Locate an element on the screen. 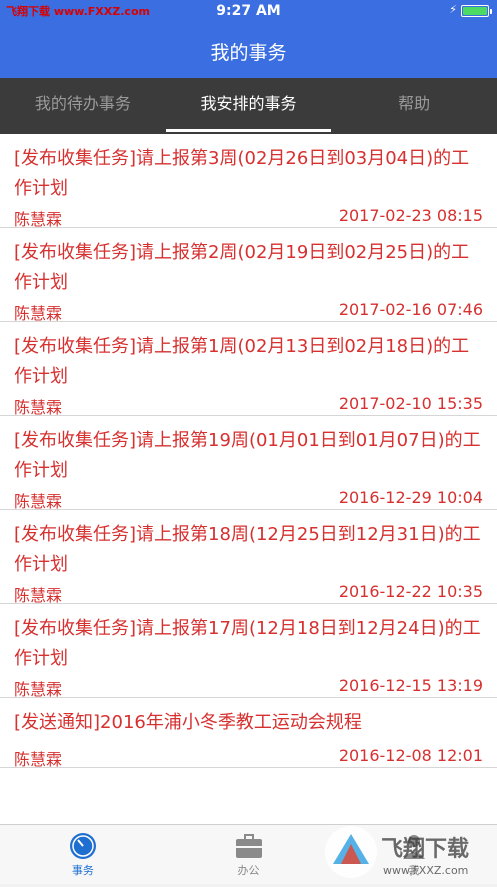  bottom-tab-label: 办公 is located at coordinates (248, 870).